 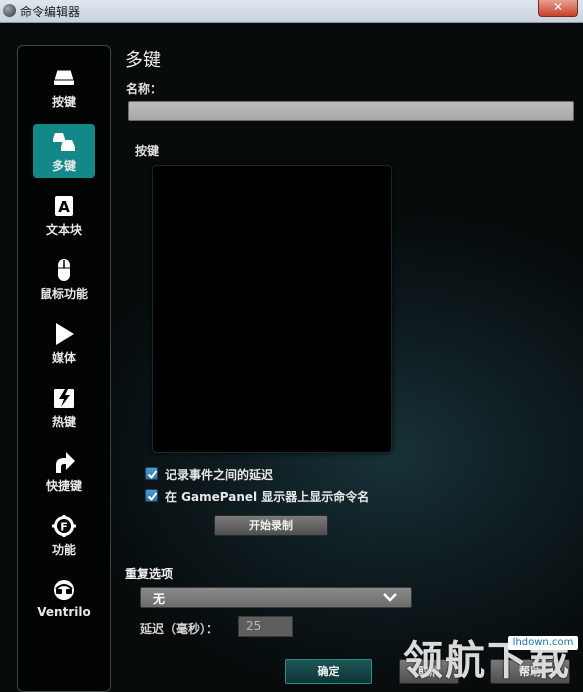 What do you see at coordinates (267, 497) in the screenshot?
I see `show-name-label: 在 GamePanel 显示器上显示命令名` at bounding box center [267, 497].